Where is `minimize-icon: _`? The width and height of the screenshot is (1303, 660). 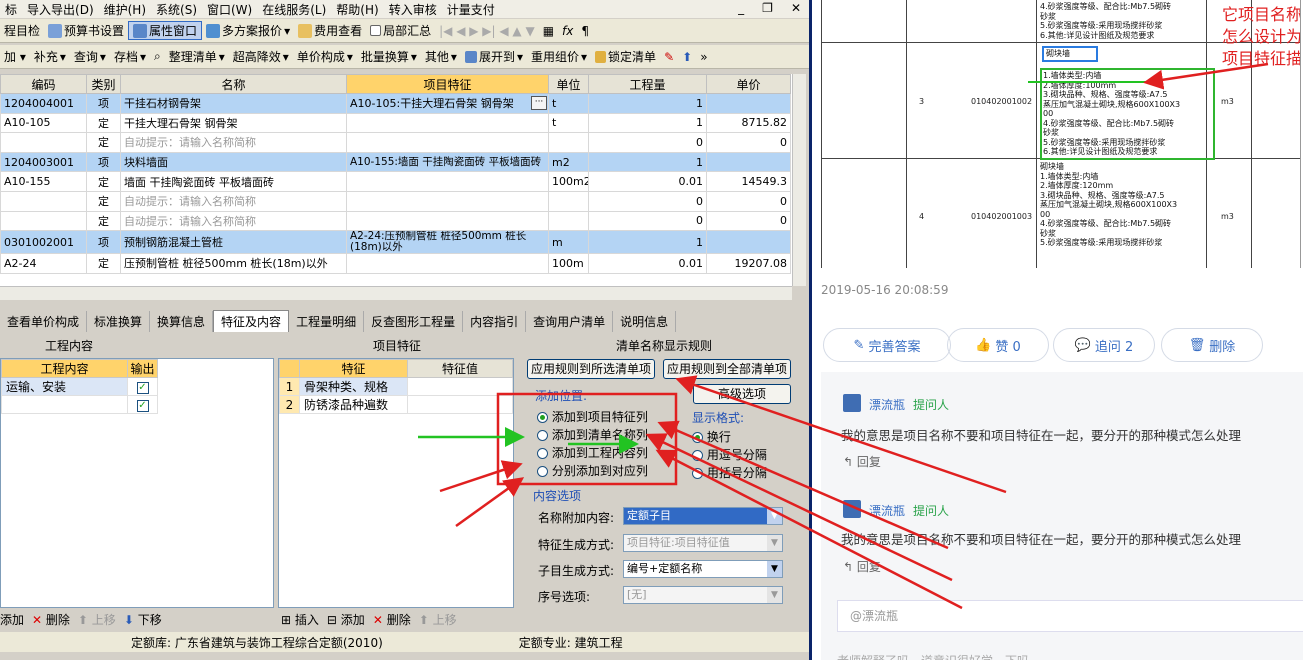 minimize-icon: _ is located at coordinates (741, 8).